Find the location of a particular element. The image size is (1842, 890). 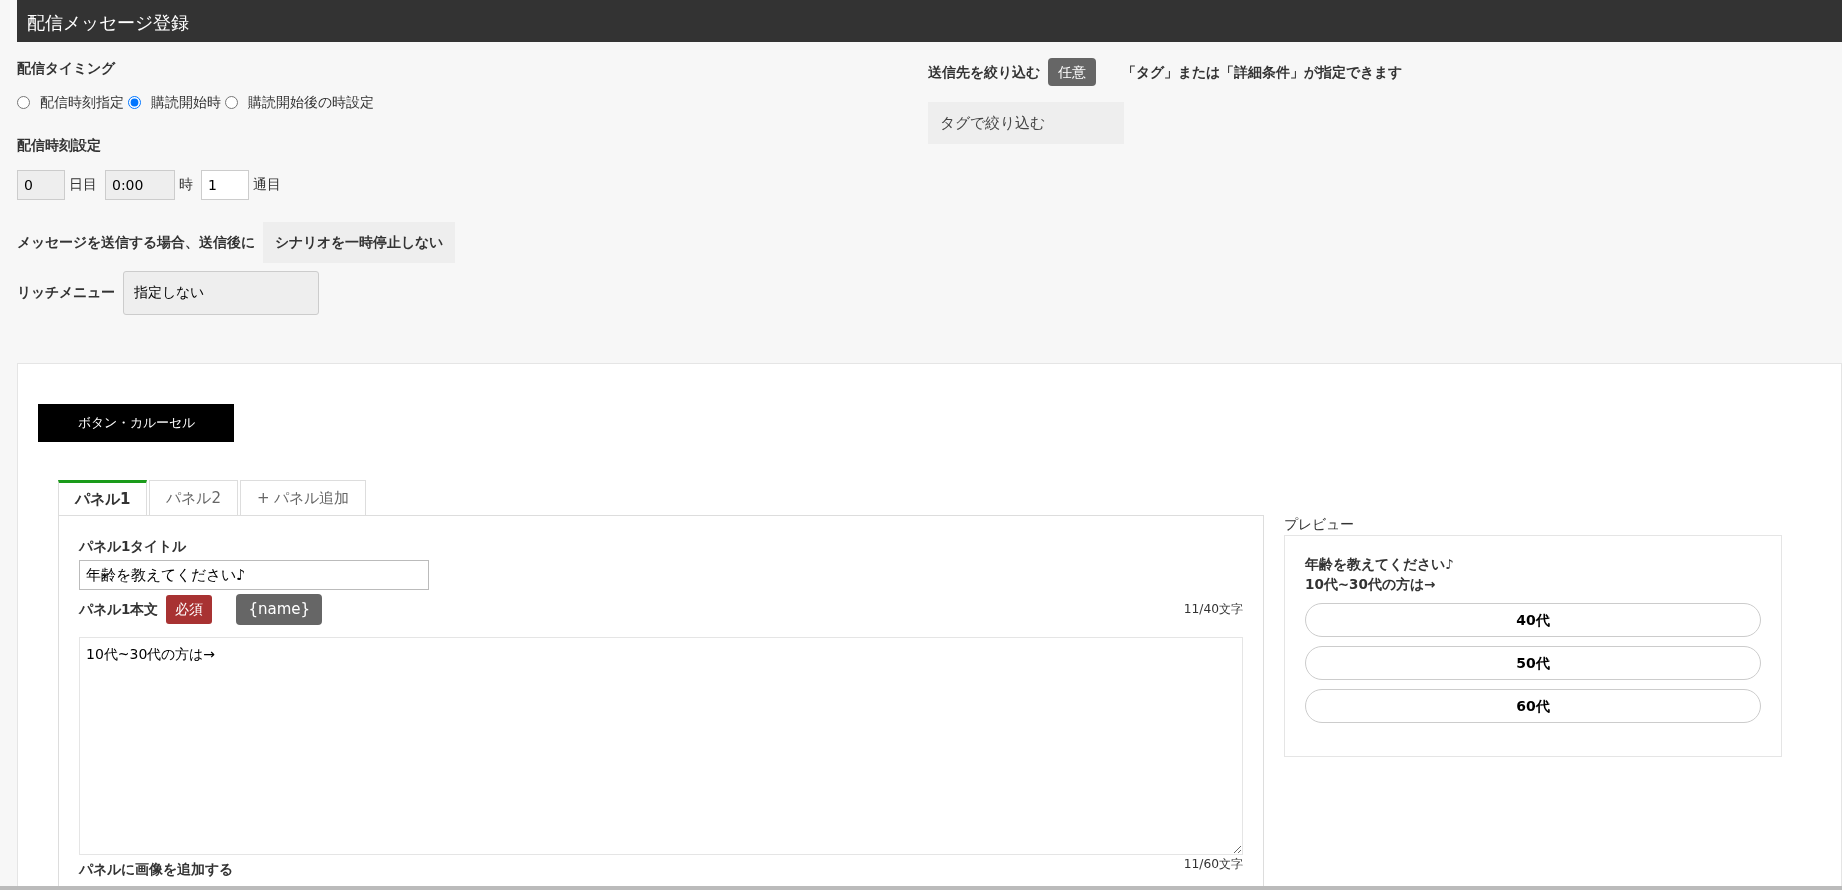

input-field: 1 is located at coordinates (225, 184).